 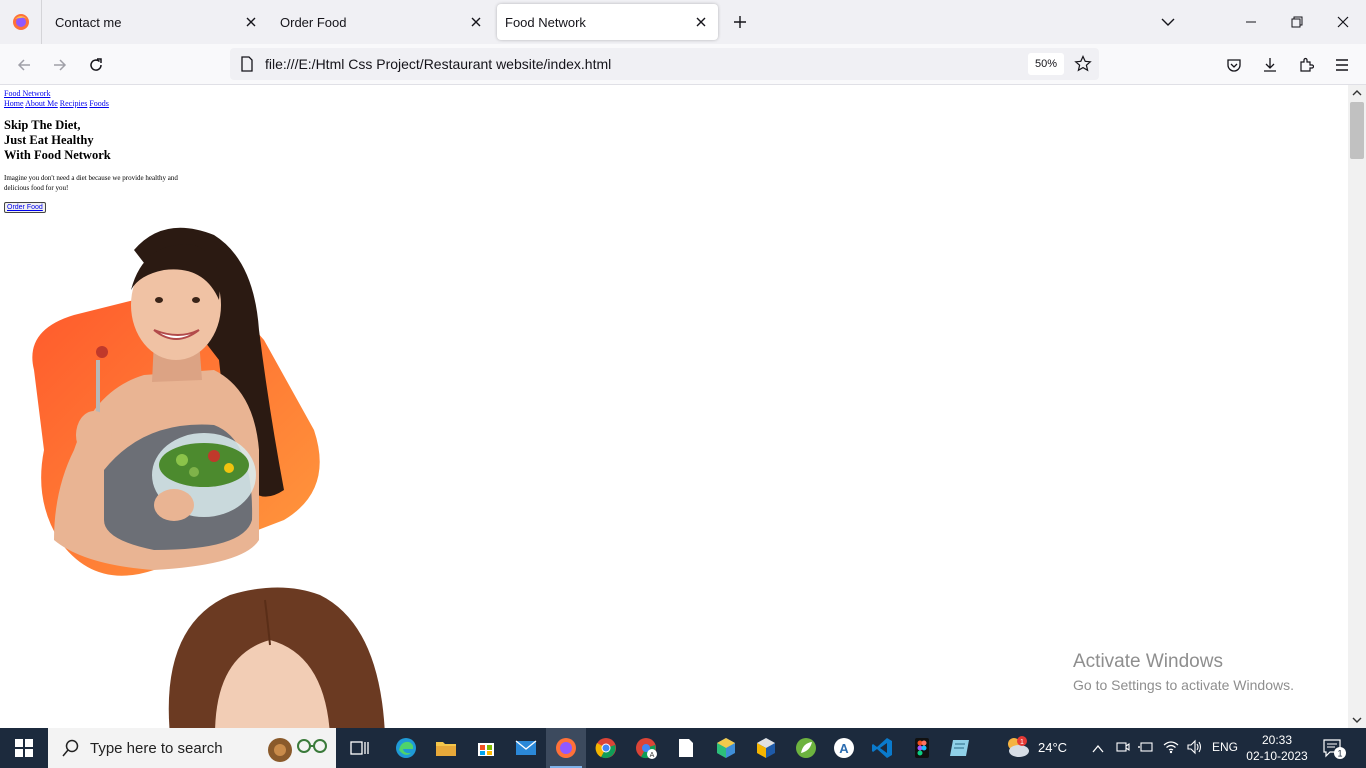 What do you see at coordinates (1277, 748) in the screenshot?
I see `clock: 20:33 02-10-2023` at bounding box center [1277, 748].